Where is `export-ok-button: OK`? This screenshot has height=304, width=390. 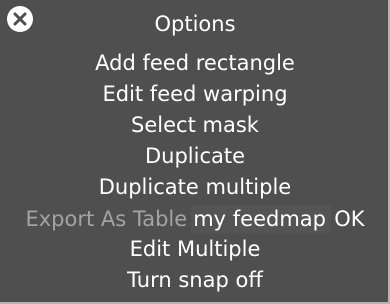 export-ok-button: OK is located at coordinates (349, 219).